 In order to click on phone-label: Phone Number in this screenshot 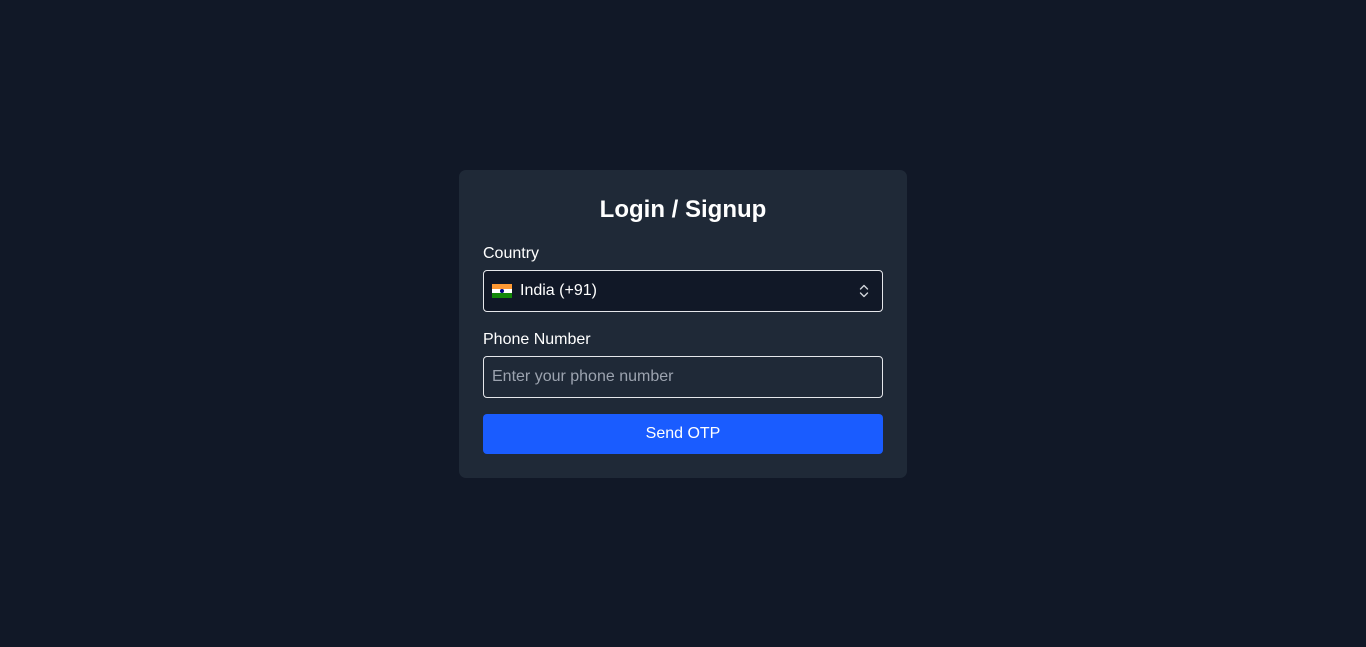, I will do `click(537, 339)`.